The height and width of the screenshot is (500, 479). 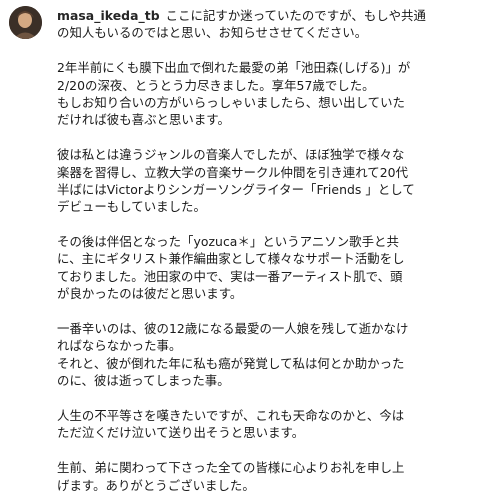 I want to click on caption-line: 人生の不平等さを嘆きたいですが、これも天命なのかと、今は, so click(x=231, y=415).